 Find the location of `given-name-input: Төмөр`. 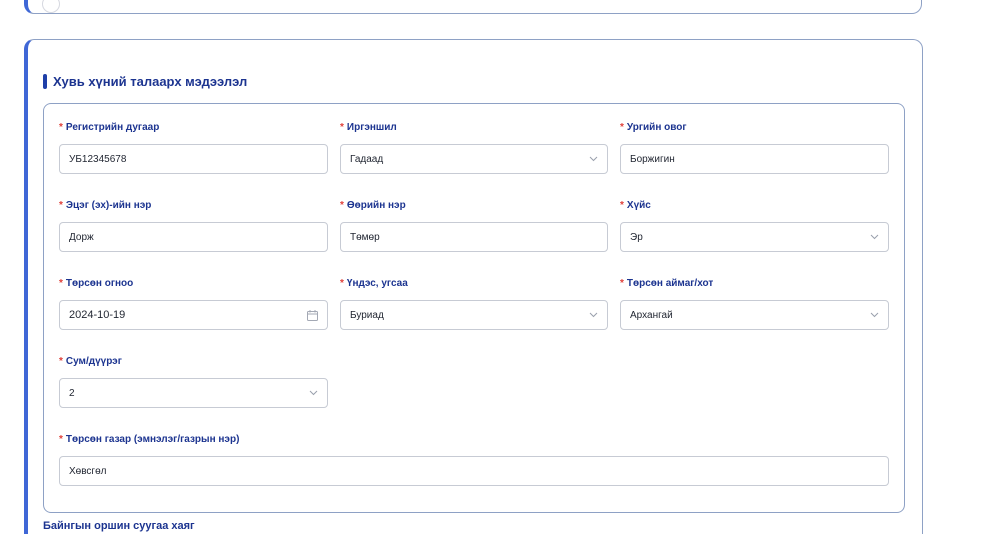

given-name-input: Төмөр is located at coordinates (474, 237).